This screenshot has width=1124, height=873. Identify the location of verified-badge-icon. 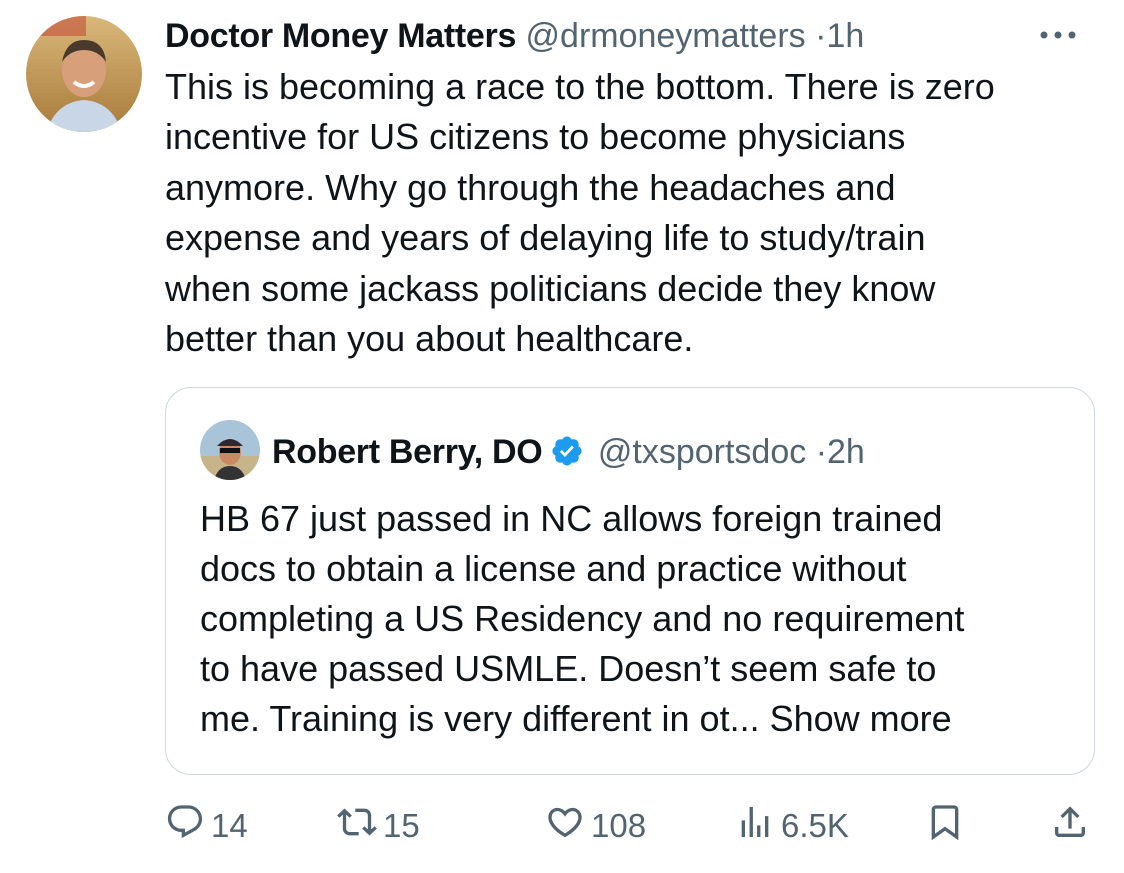
(567, 451).